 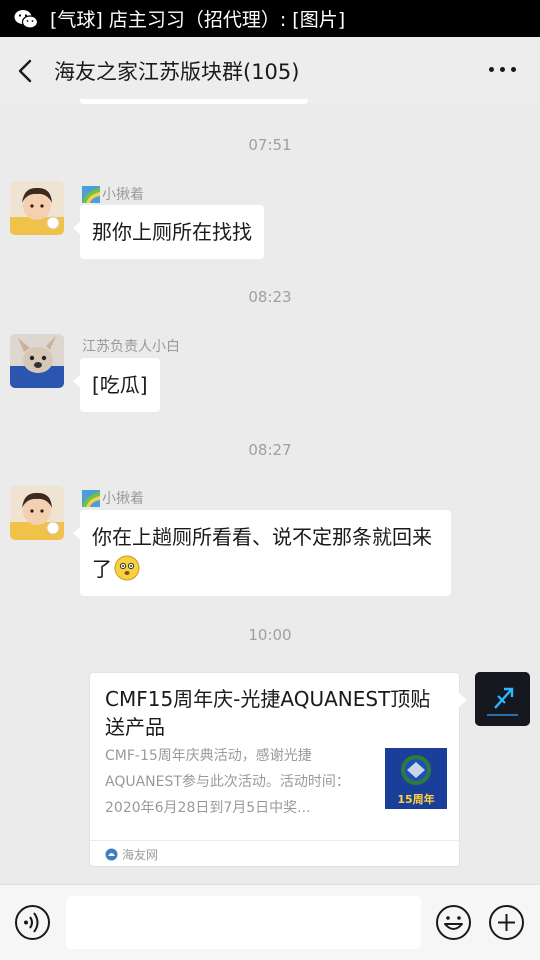 What do you see at coordinates (270, 297) in the screenshot?
I see `timestamp: 08:23` at bounding box center [270, 297].